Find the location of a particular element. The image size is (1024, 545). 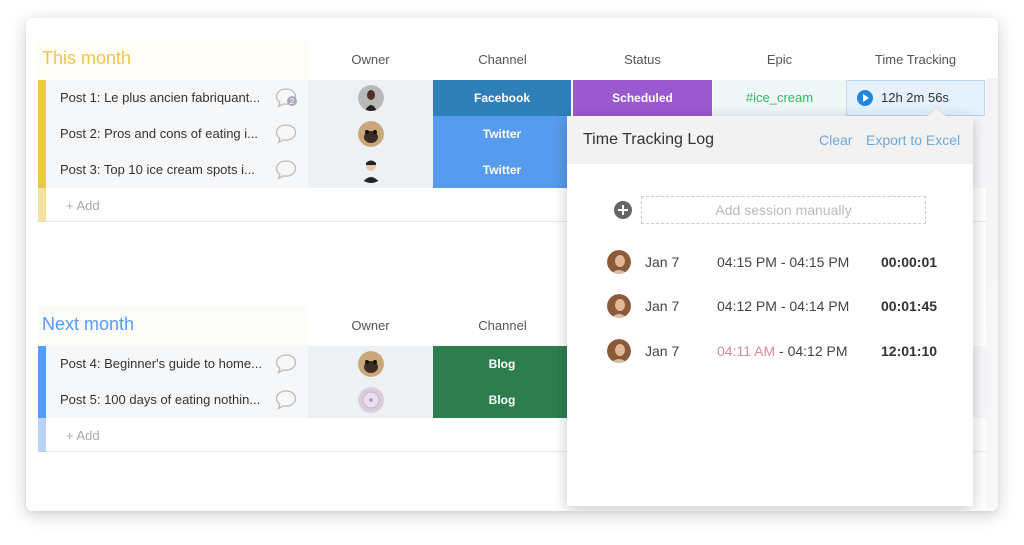

channel-label: Facebook is located at coordinates (502, 98).